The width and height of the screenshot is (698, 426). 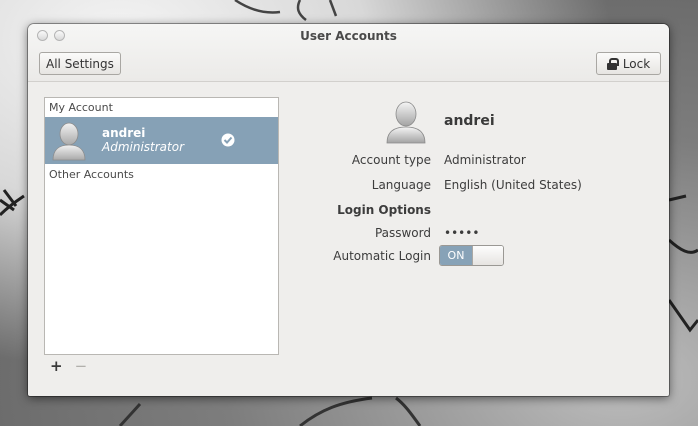 What do you see at coordinates (124, 133) in the screenshot?
I see `user-name: andrei` at bounding box center [124, 133].